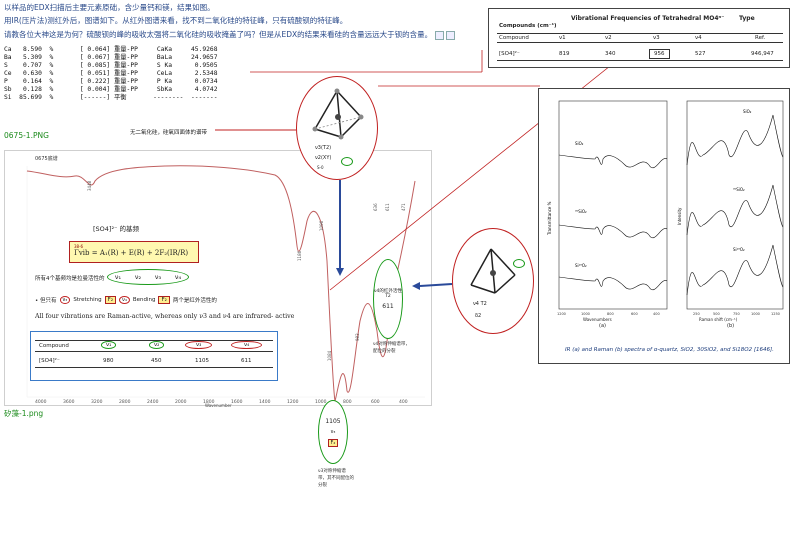  I want to click on freq-table-type: Type, so click(747, 18).